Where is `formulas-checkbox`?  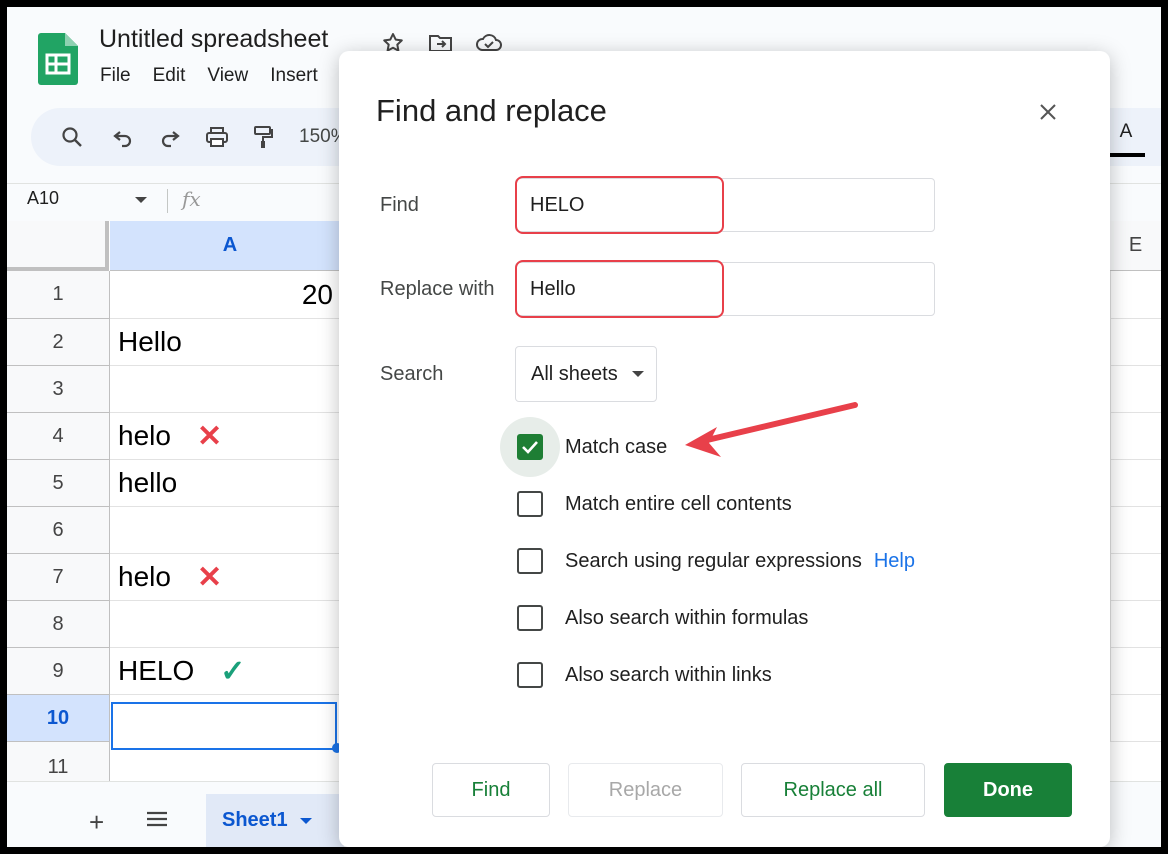
formulas-checkbox is located at coordinates (530, 618).